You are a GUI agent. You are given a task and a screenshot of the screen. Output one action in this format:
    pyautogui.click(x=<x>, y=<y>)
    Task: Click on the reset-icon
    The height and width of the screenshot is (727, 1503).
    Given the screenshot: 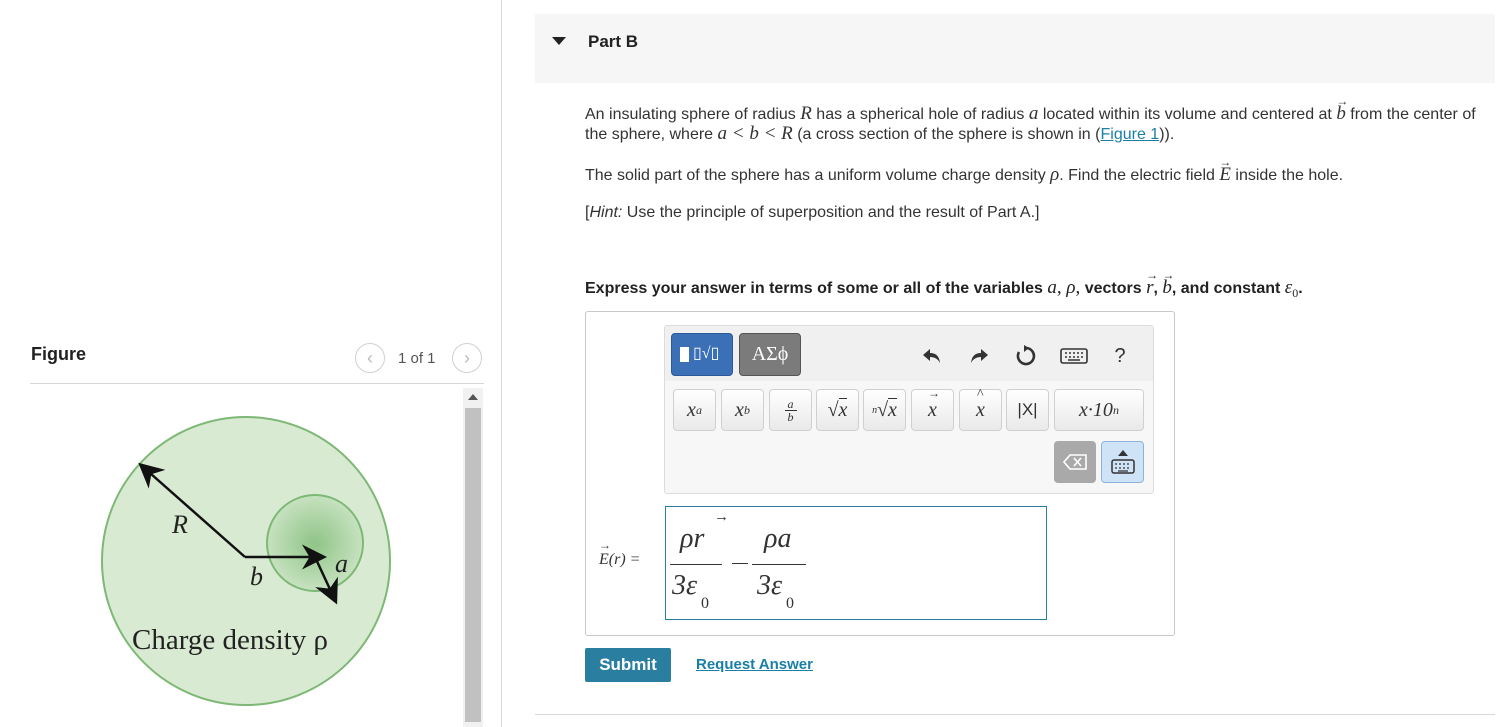 What is the action you would take?
    pyautogui.click(x=1026, y=355)
    